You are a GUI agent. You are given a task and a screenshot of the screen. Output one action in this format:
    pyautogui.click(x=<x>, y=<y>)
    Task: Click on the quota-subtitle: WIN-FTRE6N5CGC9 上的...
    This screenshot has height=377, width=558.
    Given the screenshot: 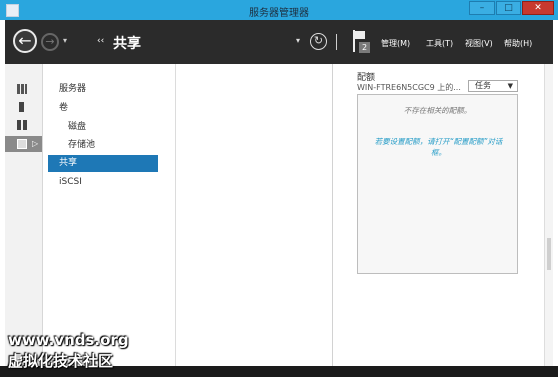 What is the action you would take?
    pyautogui.click(x=409, y=87)
    